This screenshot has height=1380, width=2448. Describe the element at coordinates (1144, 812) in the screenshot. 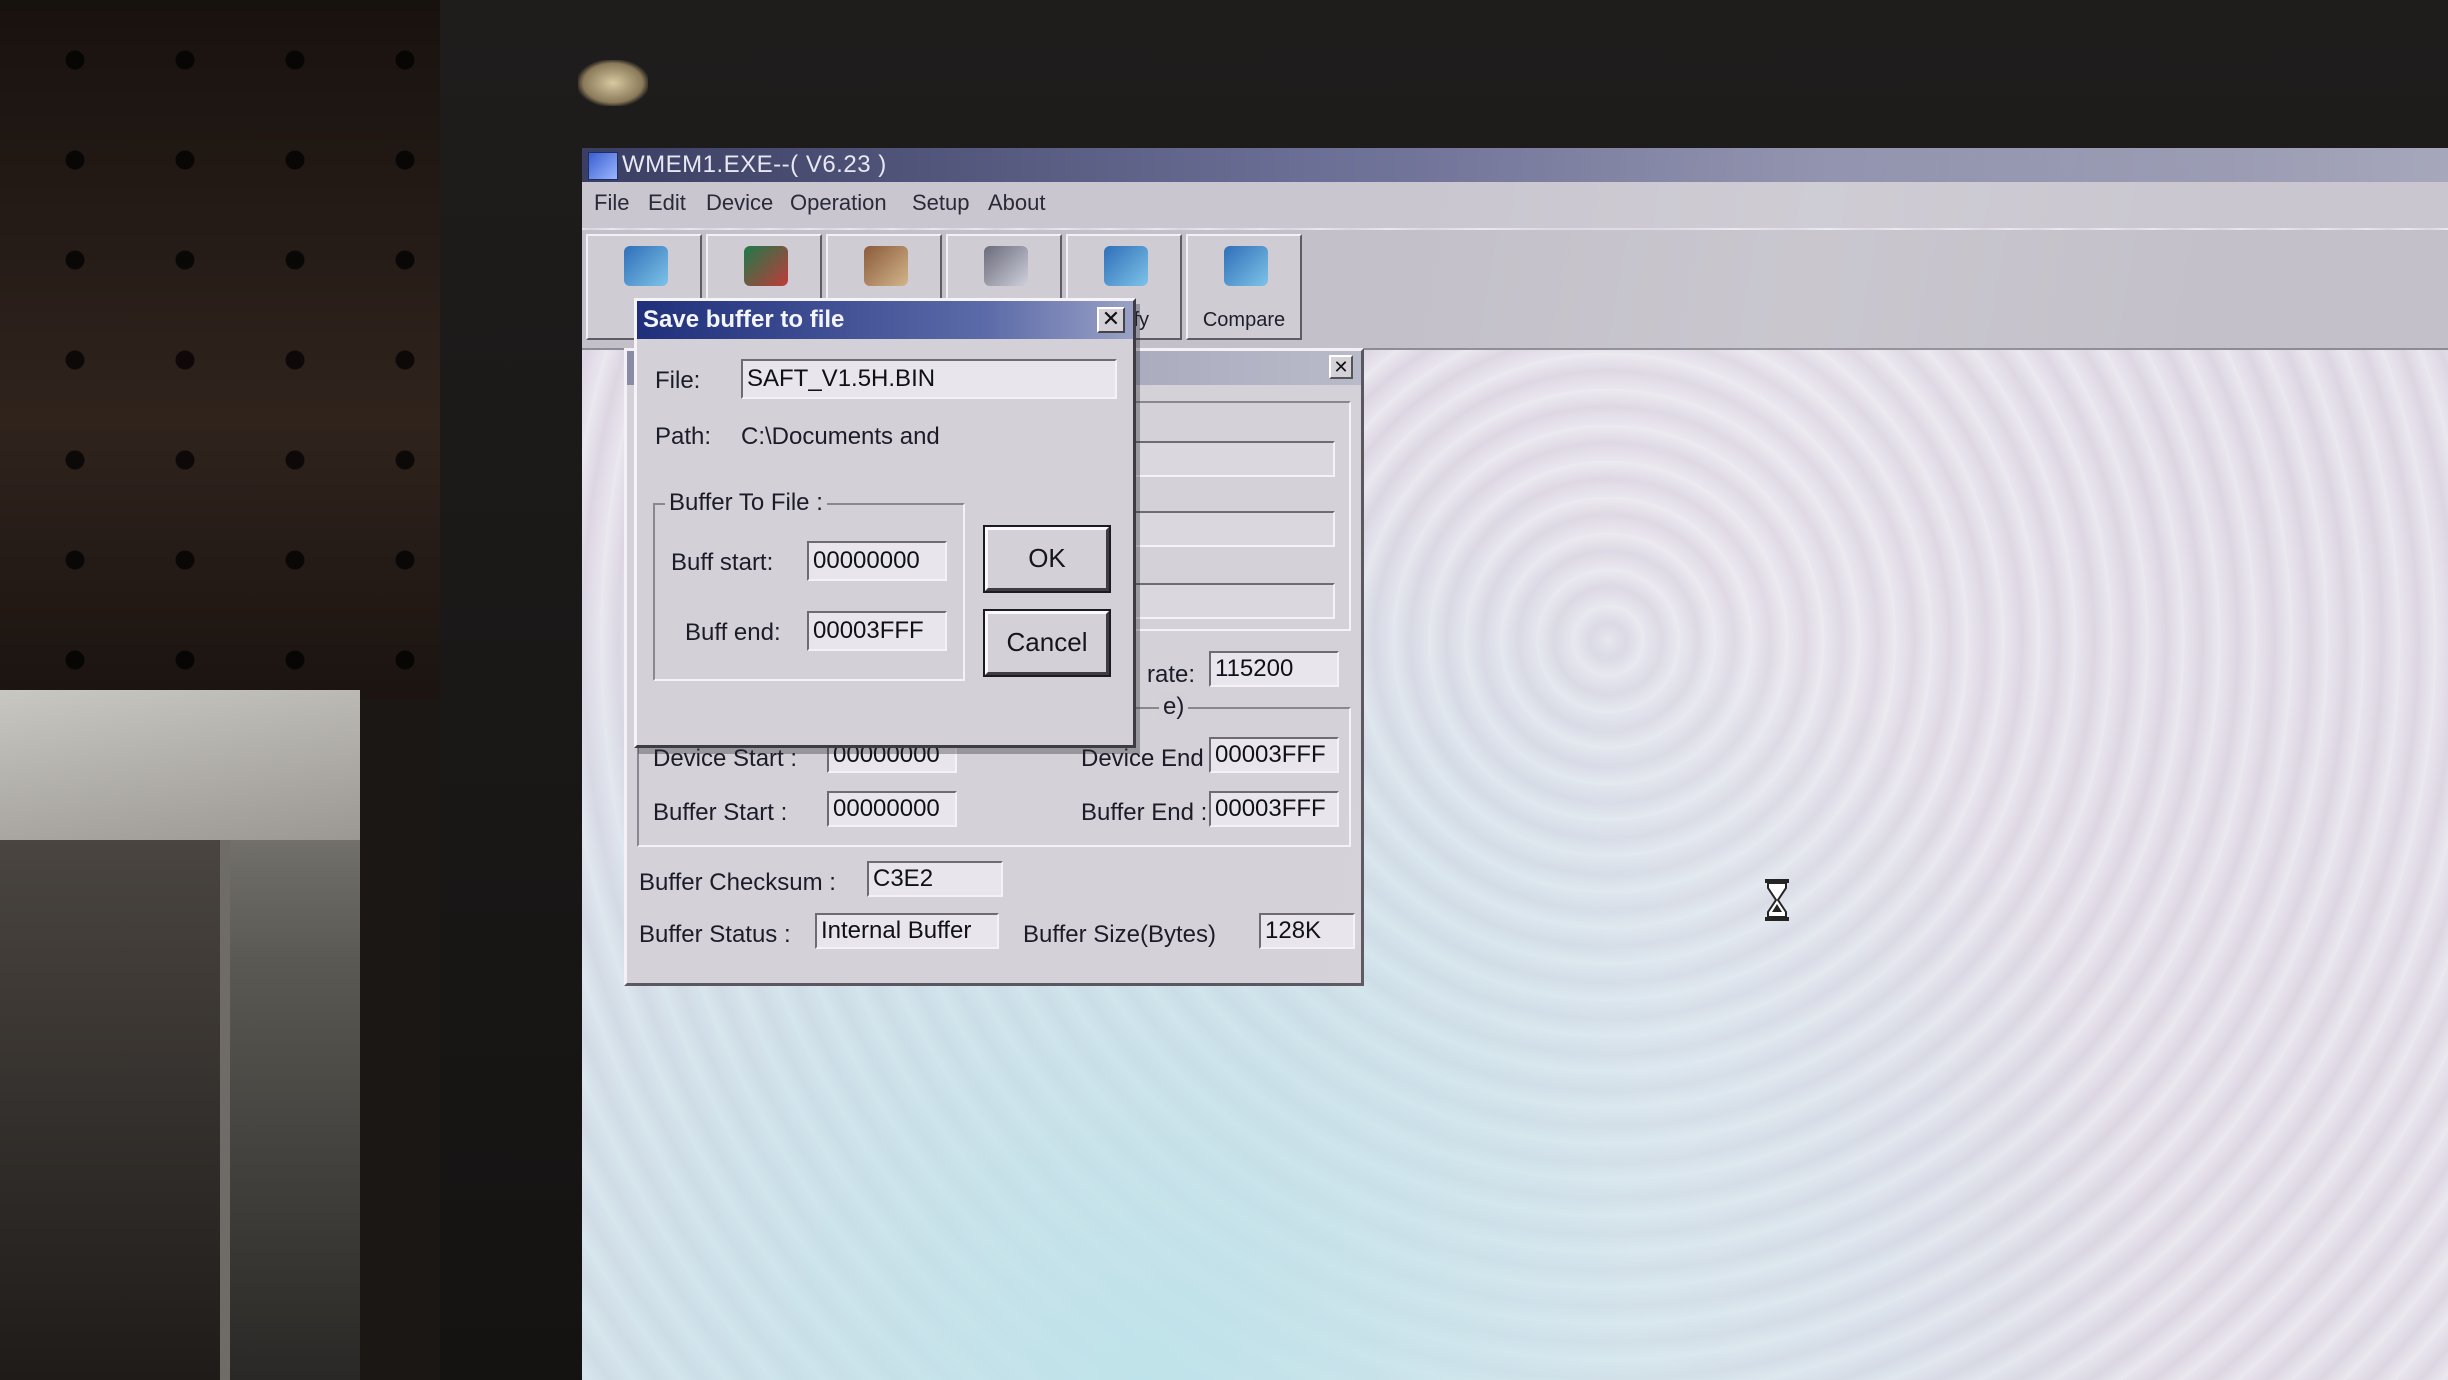

I see `buffer-end-label: Buffer End :` at that location.